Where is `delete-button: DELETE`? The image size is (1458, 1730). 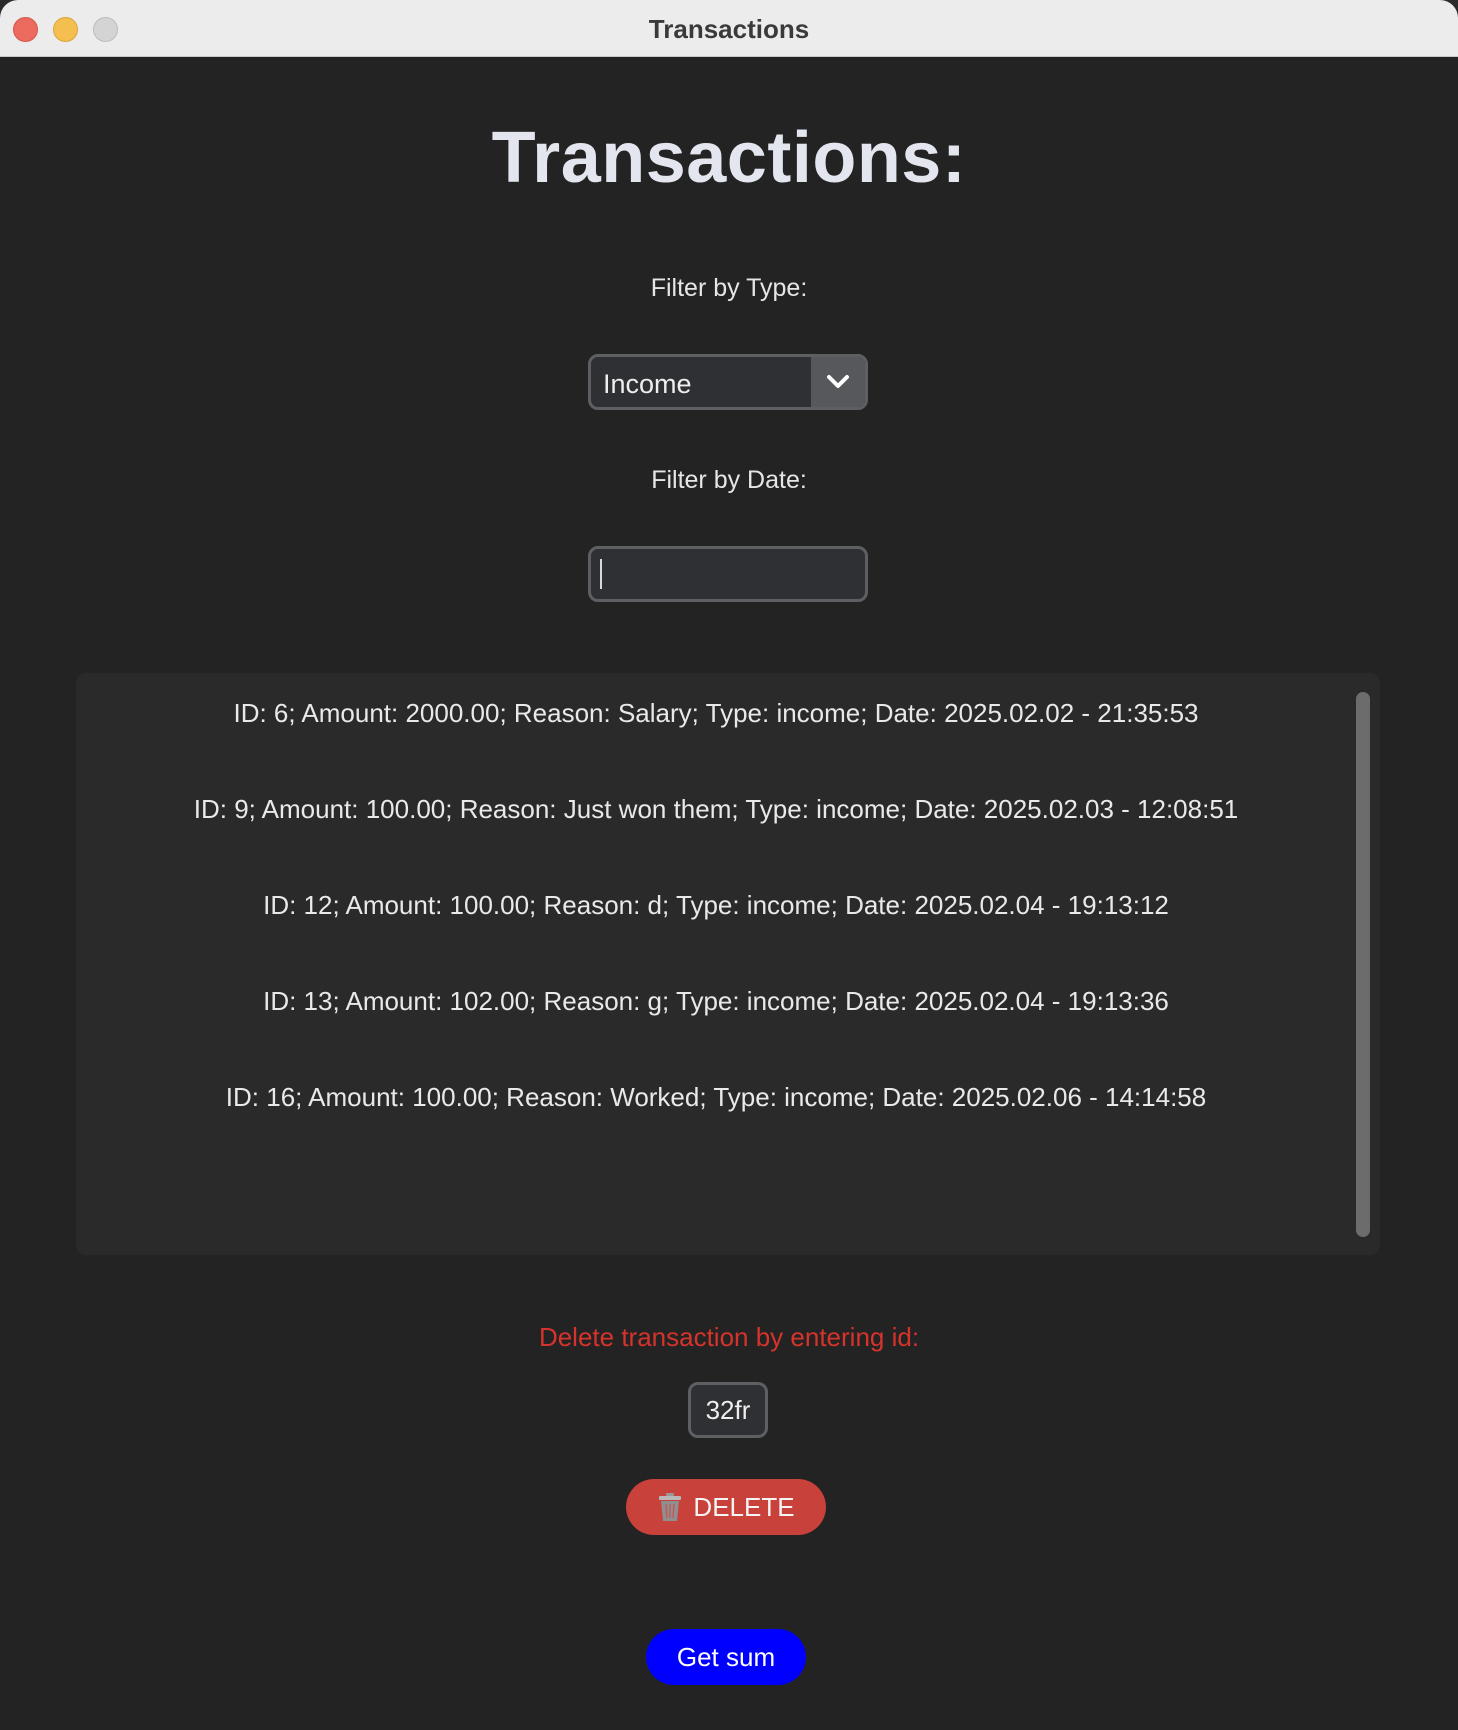
delete-button: DELETE is located at coordinates (726, 1507).